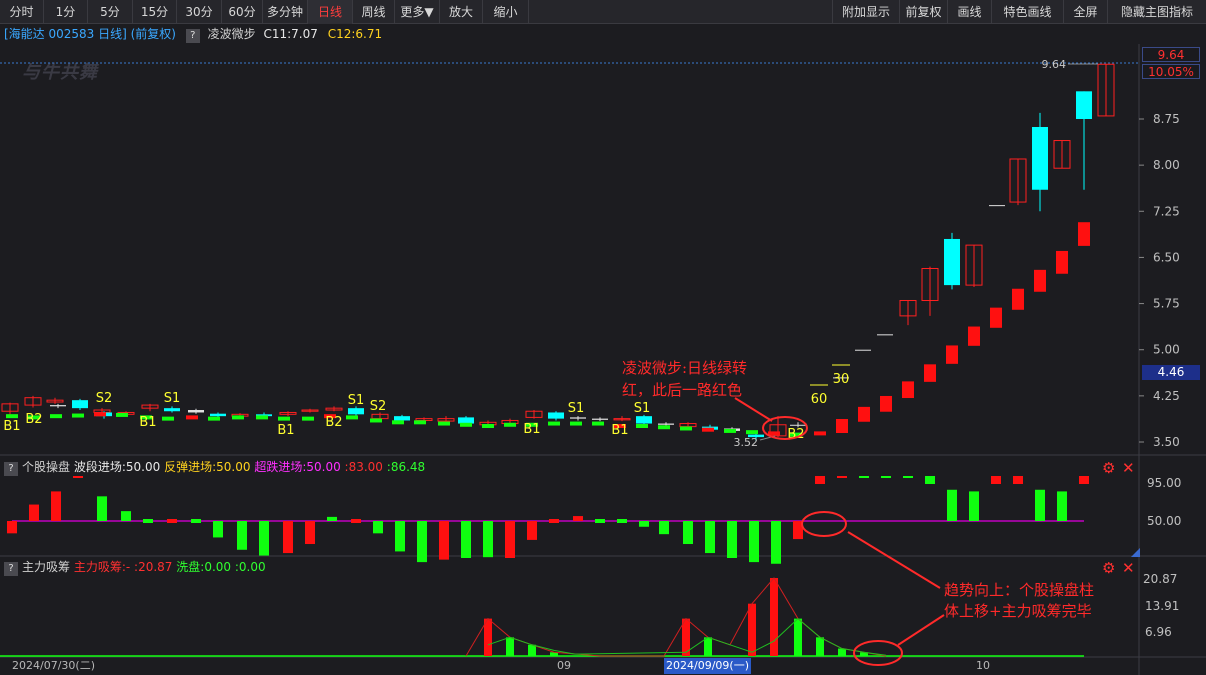 The image size is (1206, 675). What do you see at coordinates (1166, 304) in the screenshot?
I see `price-tick-label: 5.75` at bounding box center [1166, 304].